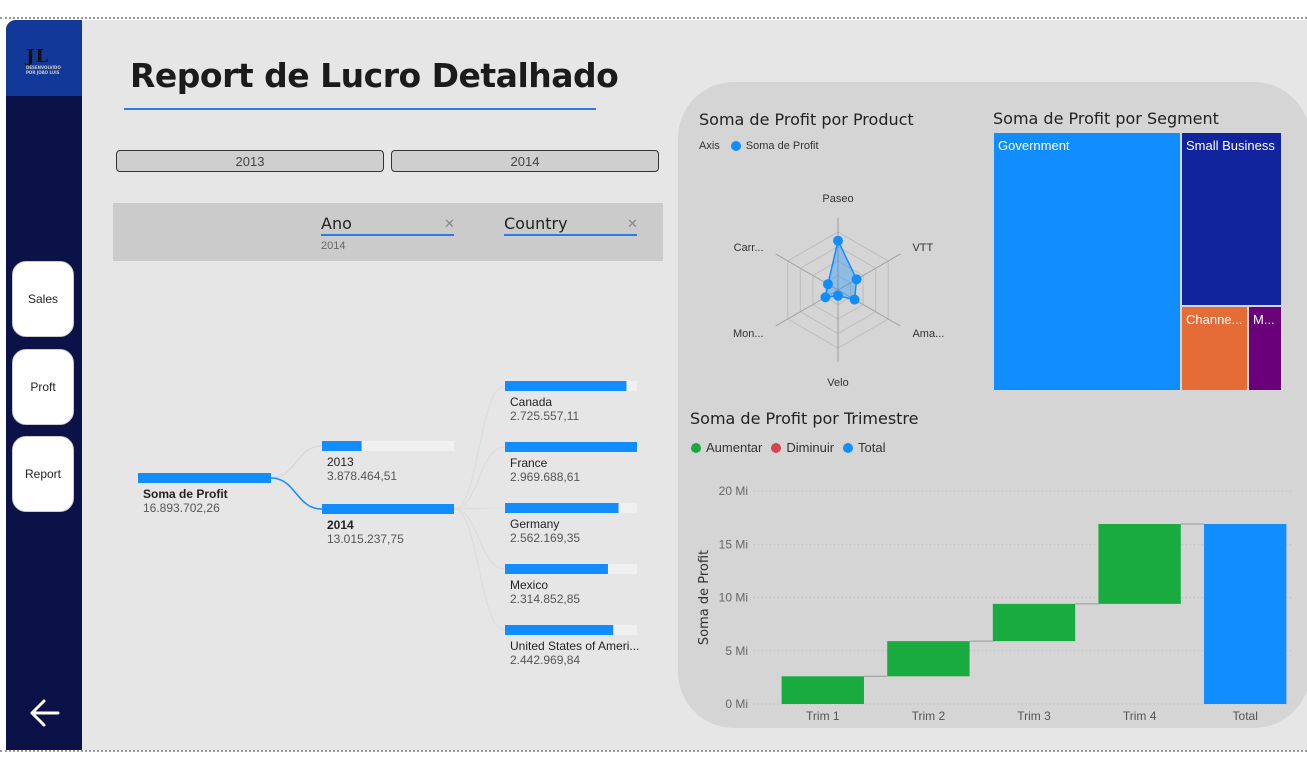 The width and height of the screenshot is (1307, 774). Describe the element at coordinates (872, 447) in the screenshot. I see `legend-total: Total` at that location.